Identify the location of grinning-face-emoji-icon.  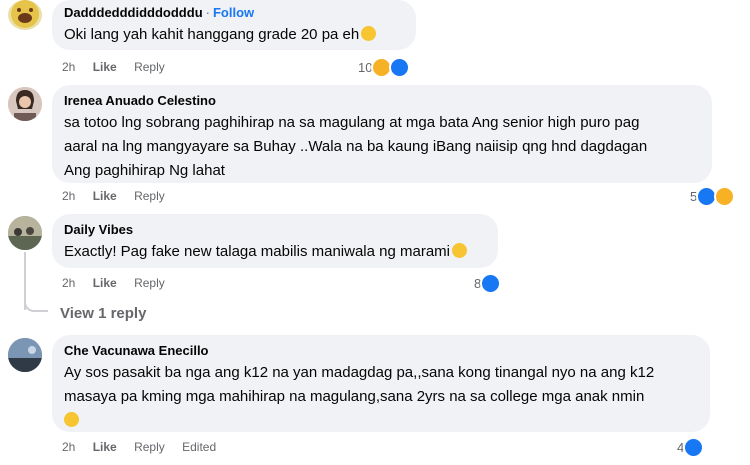
(71, 419).